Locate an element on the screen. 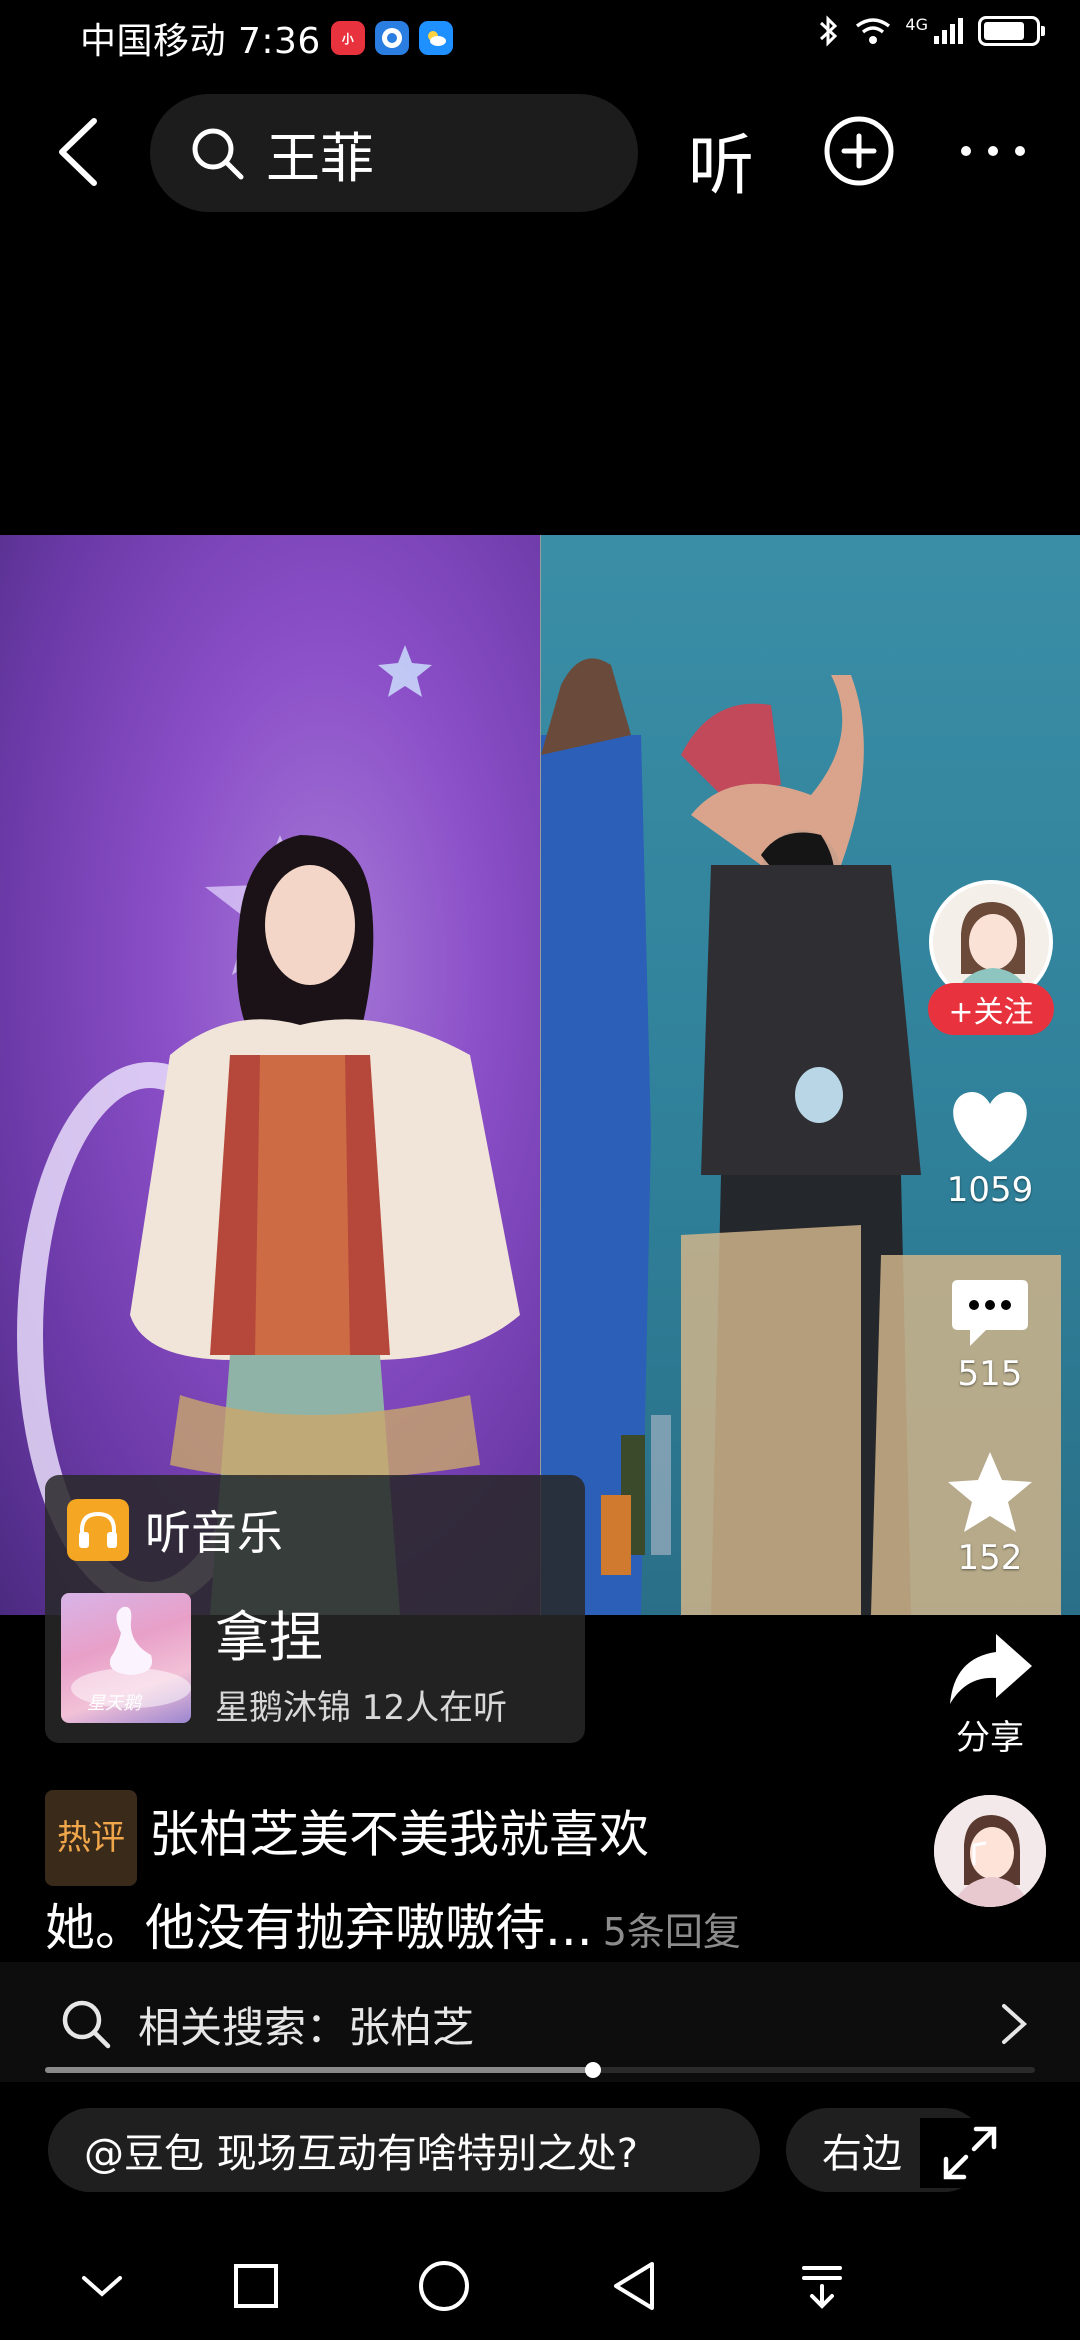  nav-home-button is located at coordinates (444, 2286).